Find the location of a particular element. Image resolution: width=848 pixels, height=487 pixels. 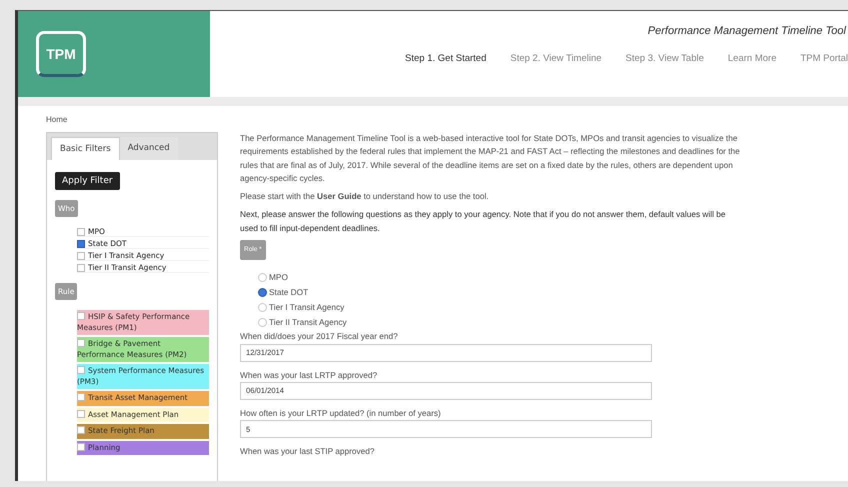

nav-link: Learn More is located at coordinates (752, 58).